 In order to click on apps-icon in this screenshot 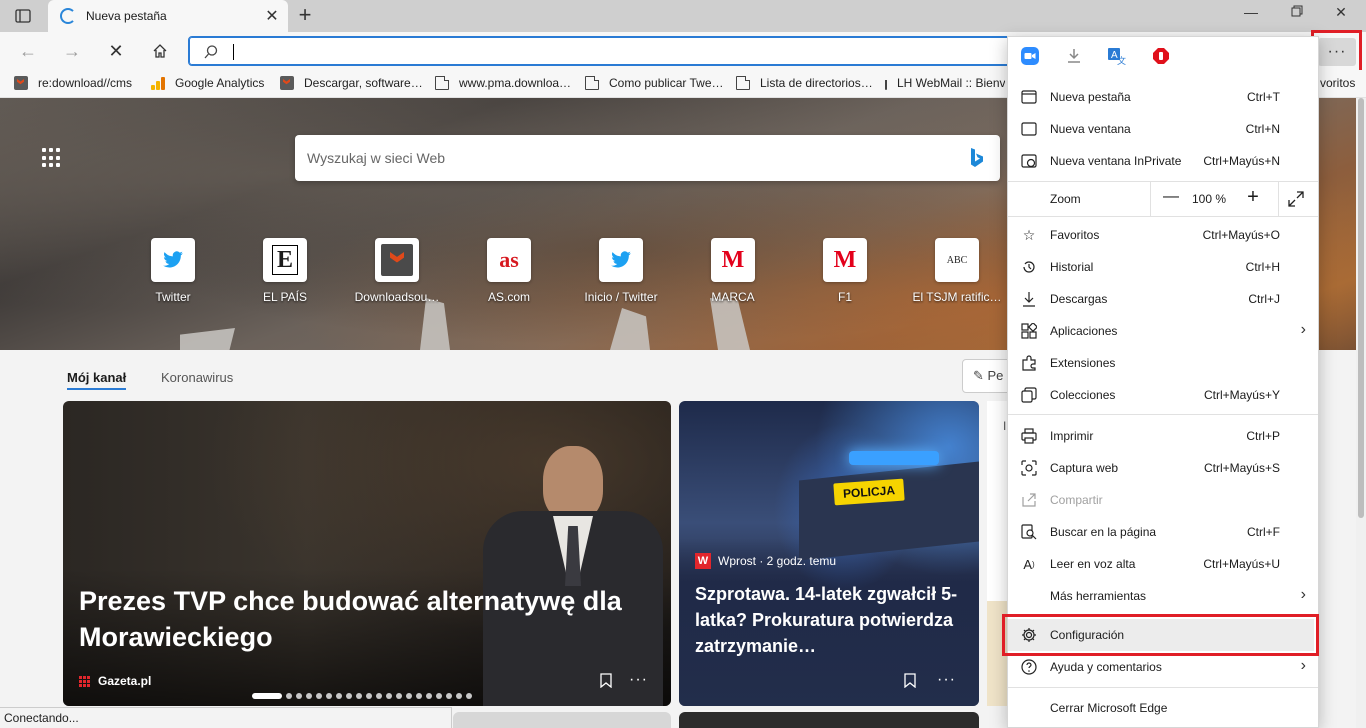, I will do `click(1029, 331)`.